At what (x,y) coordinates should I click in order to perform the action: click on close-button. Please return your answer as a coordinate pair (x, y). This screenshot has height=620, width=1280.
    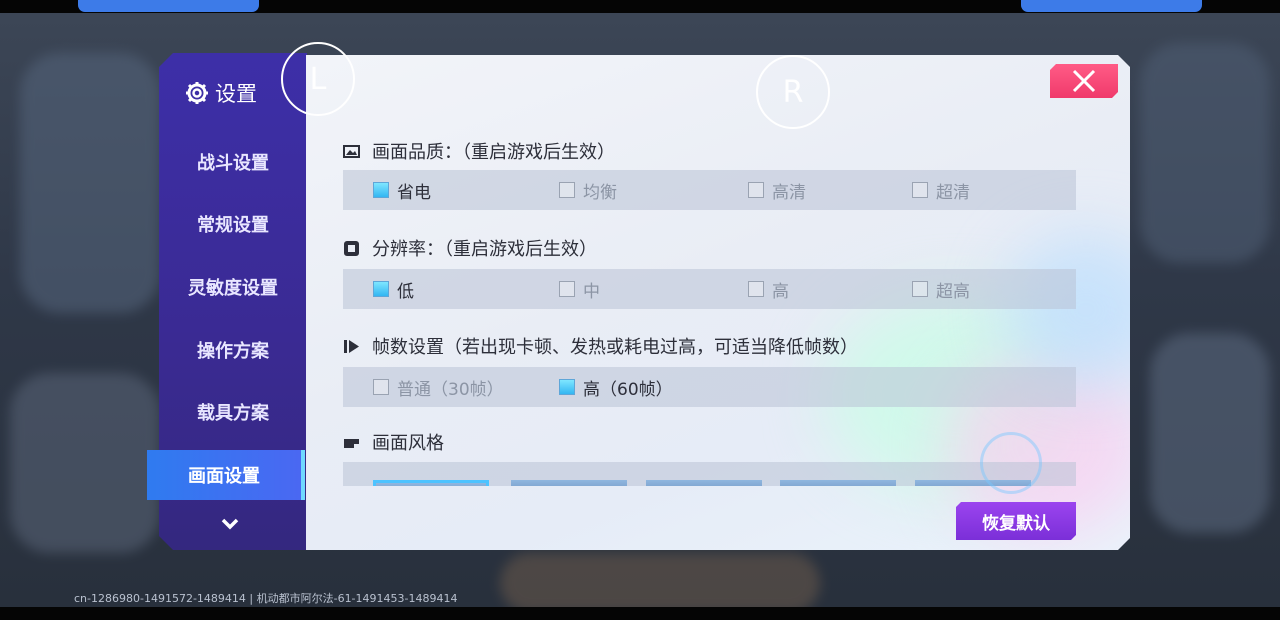
    Looking at the image, I should click on (1084, 81).